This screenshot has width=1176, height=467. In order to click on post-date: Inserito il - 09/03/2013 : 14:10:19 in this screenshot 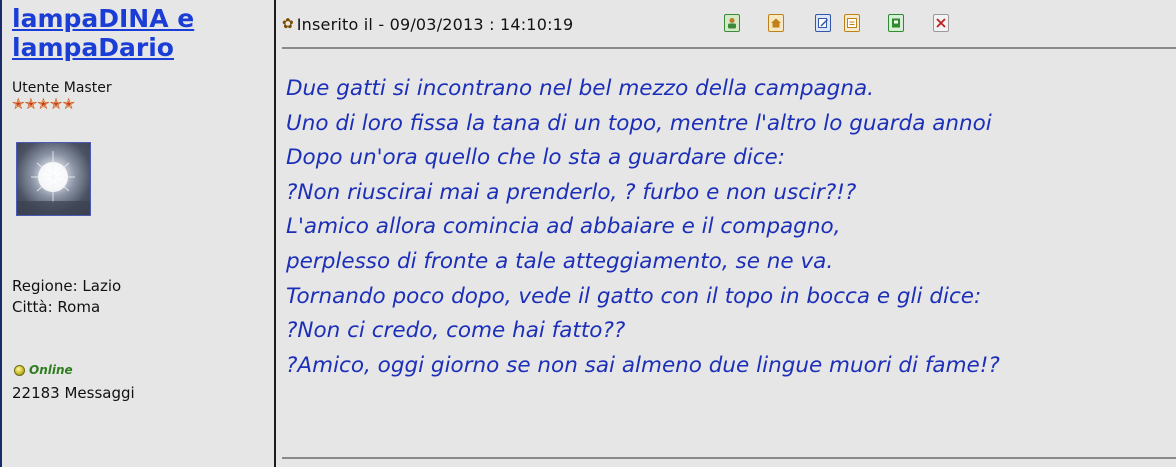, I will do `click(435, 24)`.